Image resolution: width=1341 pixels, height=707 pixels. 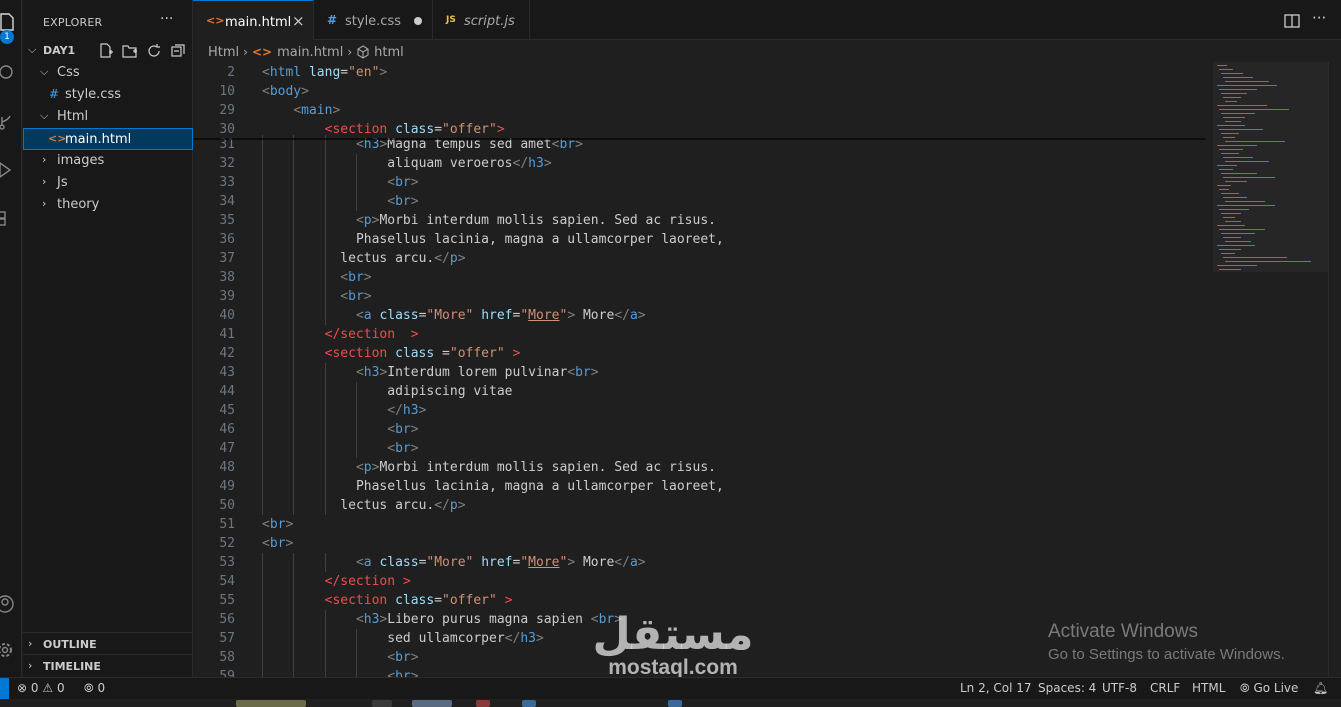 What do you see at coordinates (223, 52) in the screenshot?
I see `breadcrumb-item: Html` at bounding box center [223, 52].